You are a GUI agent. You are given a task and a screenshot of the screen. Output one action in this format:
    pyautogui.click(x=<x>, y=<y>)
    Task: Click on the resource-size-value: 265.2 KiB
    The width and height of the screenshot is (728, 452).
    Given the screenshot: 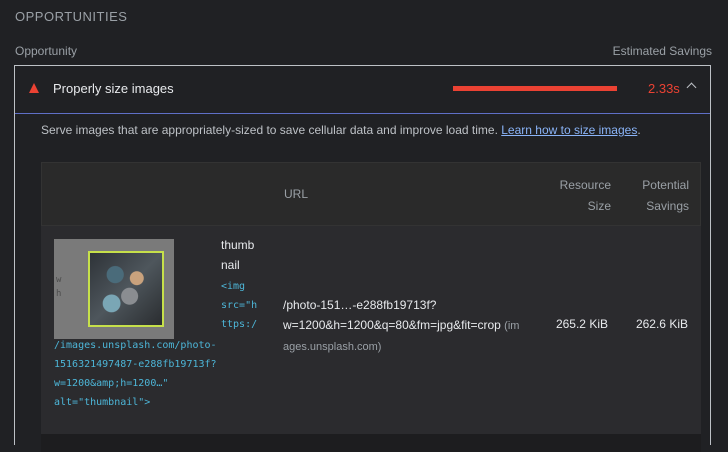 What is the action you would take?
    pyautogui.click(x=581, y=324)
    